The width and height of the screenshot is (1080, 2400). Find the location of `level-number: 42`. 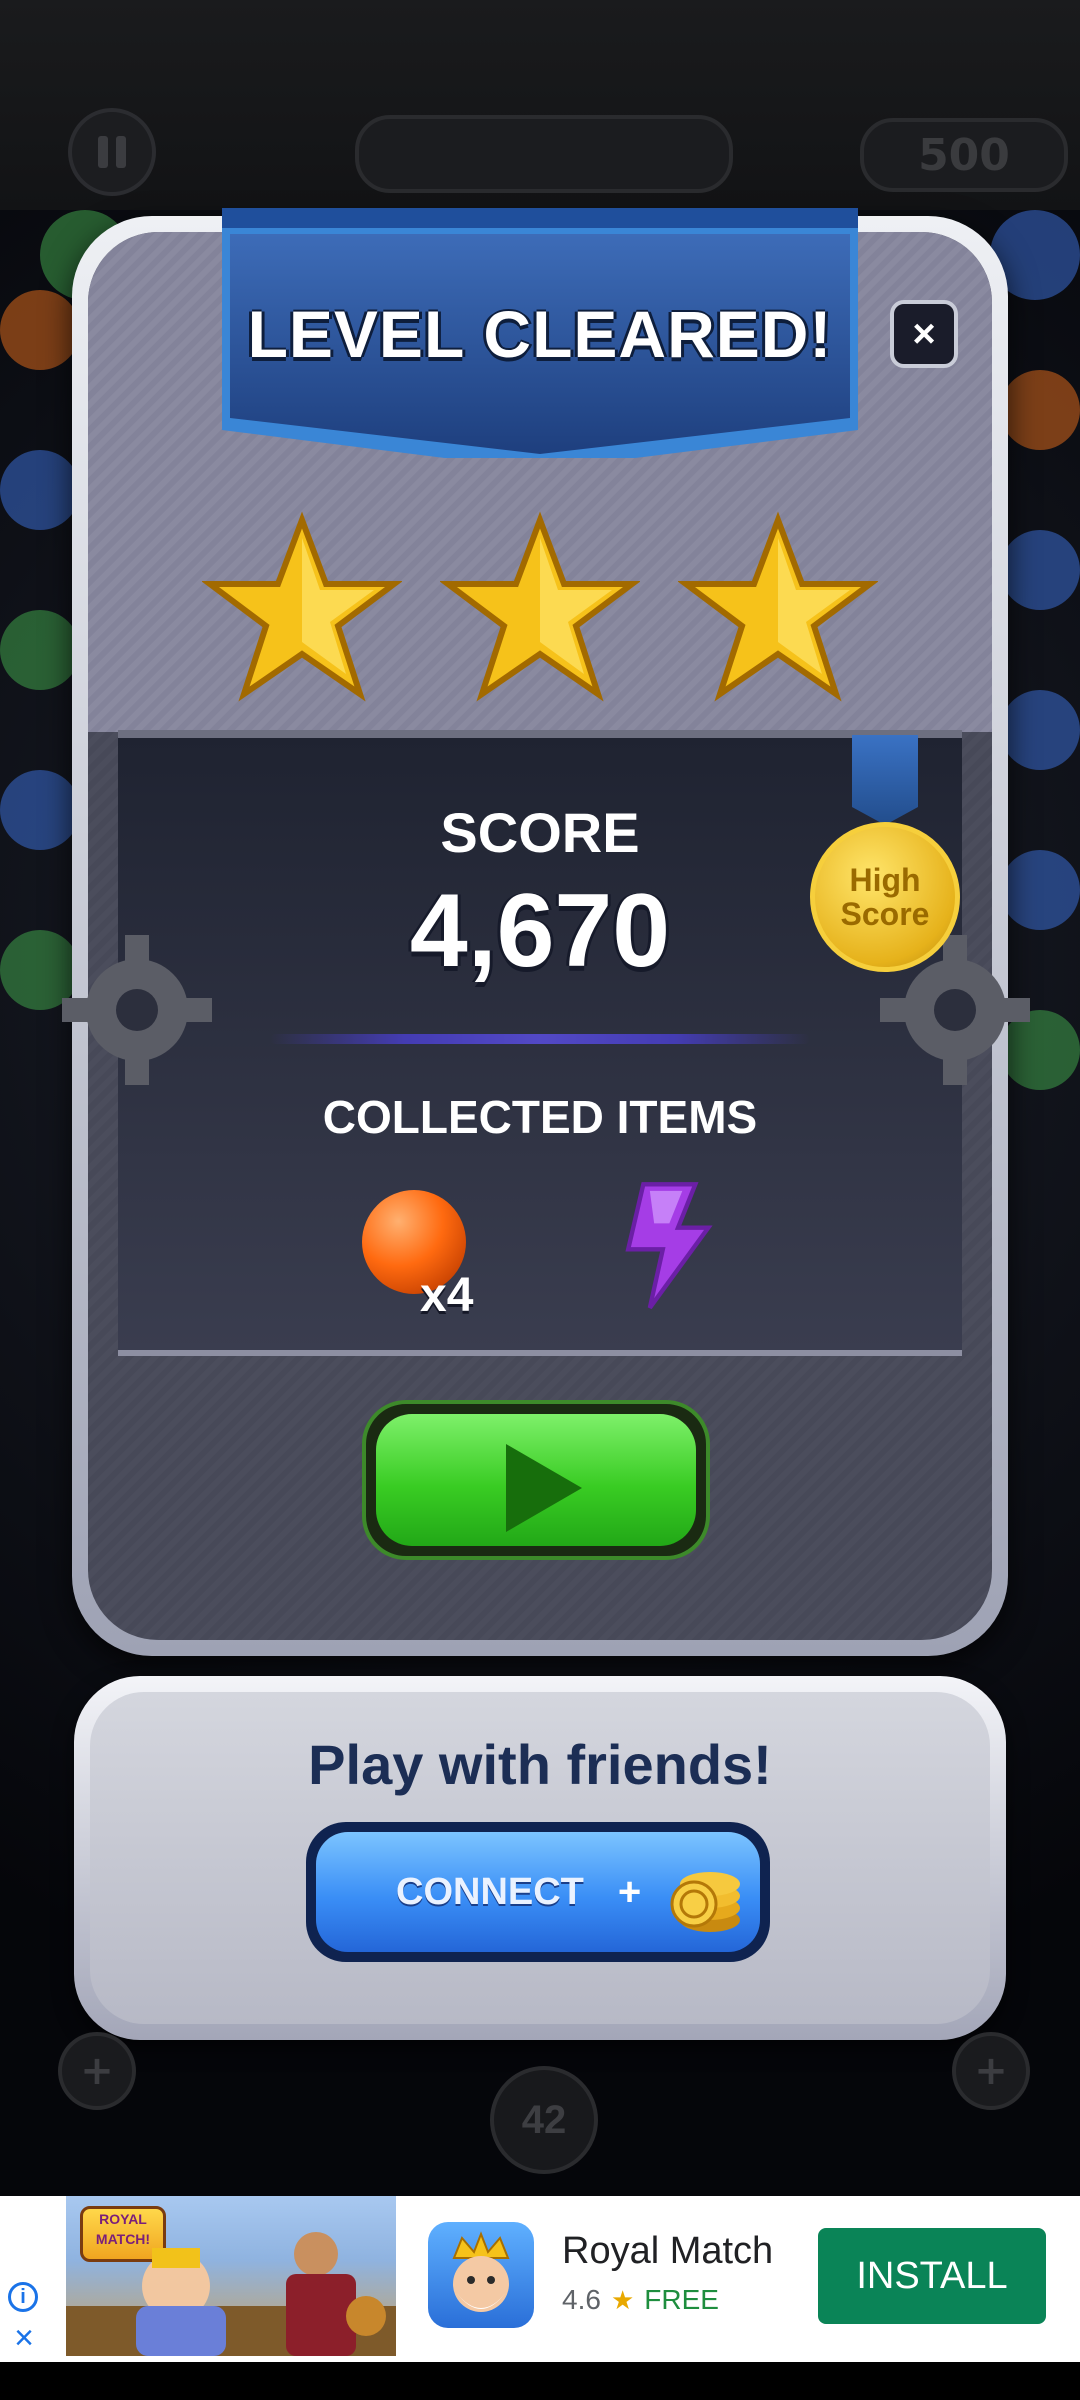

level-number: 42 is located at coordinates (544, 2120).